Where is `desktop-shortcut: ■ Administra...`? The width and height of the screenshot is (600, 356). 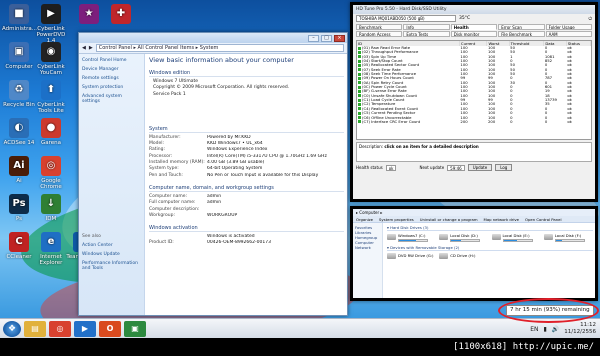 desktop-shortcut: ■ Administra... is located at coordinates (19, 18).